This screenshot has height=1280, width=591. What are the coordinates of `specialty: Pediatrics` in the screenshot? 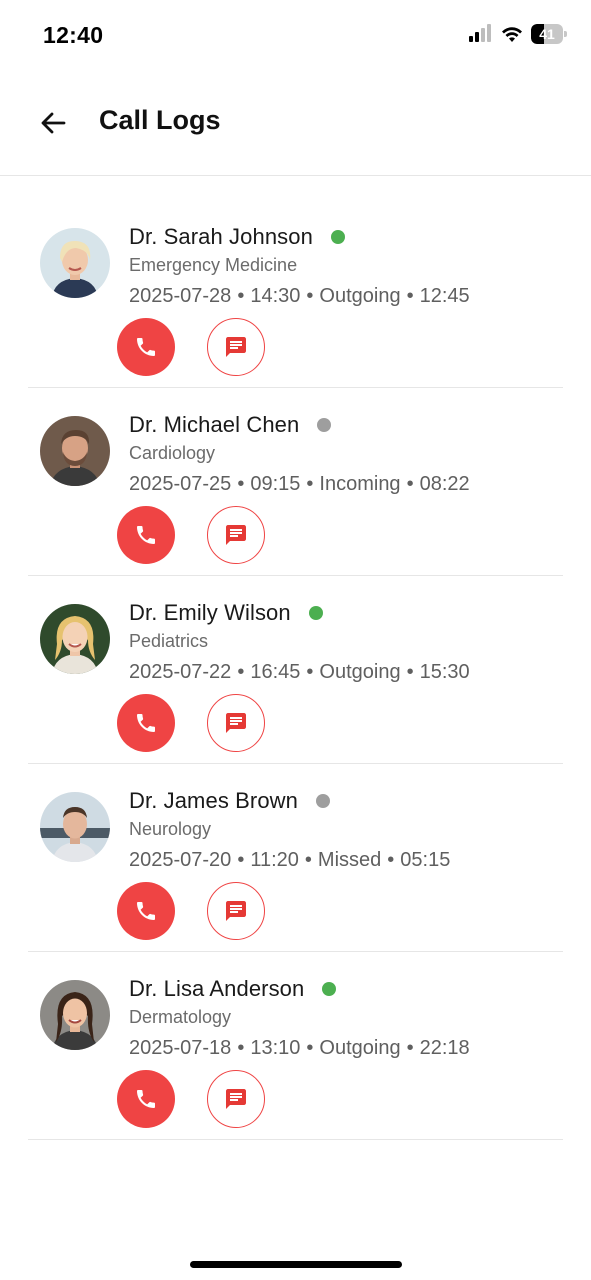 It's located at (169, 641).